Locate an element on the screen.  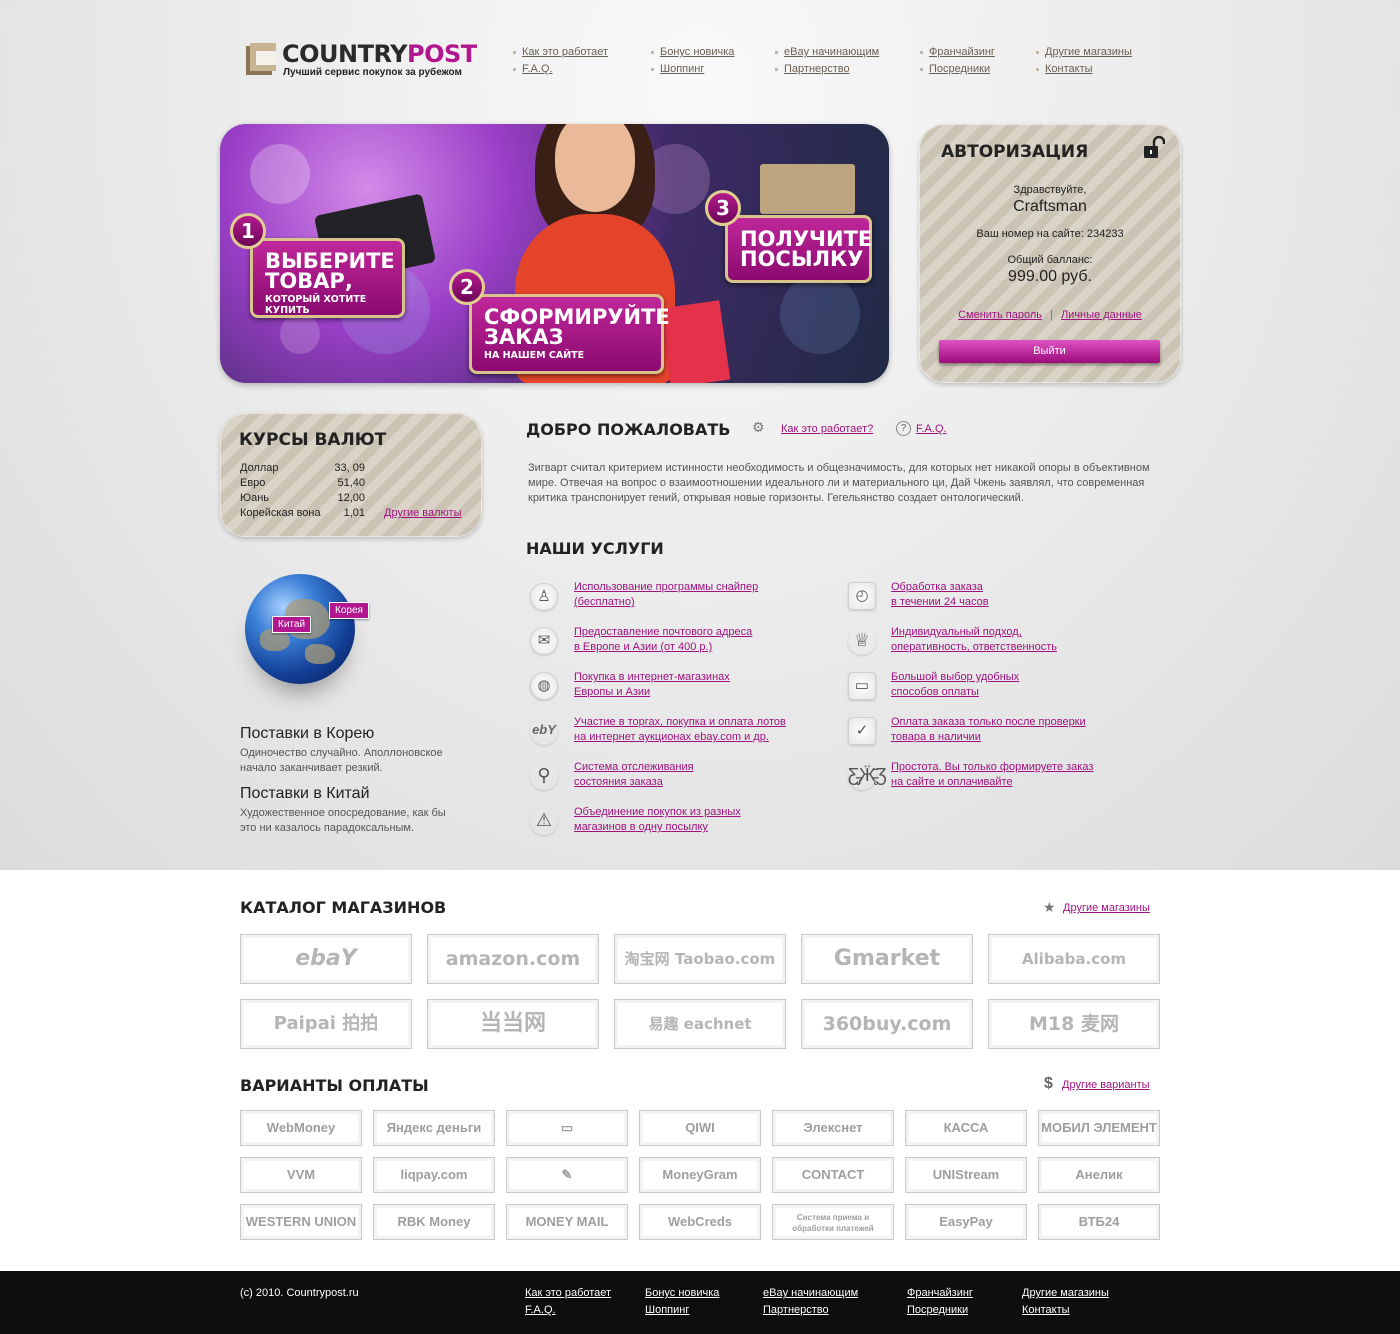
magnifier-icon: ⚲ is located at coordinates (544, 776).